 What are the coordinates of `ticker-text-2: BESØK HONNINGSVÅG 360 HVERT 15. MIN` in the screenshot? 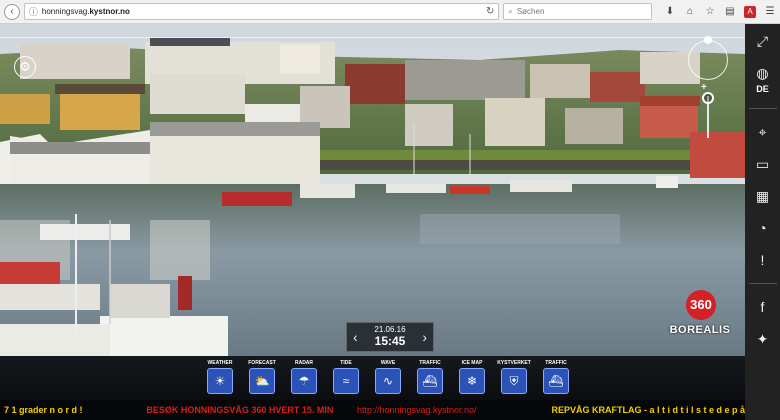 It's located at (240, 410).